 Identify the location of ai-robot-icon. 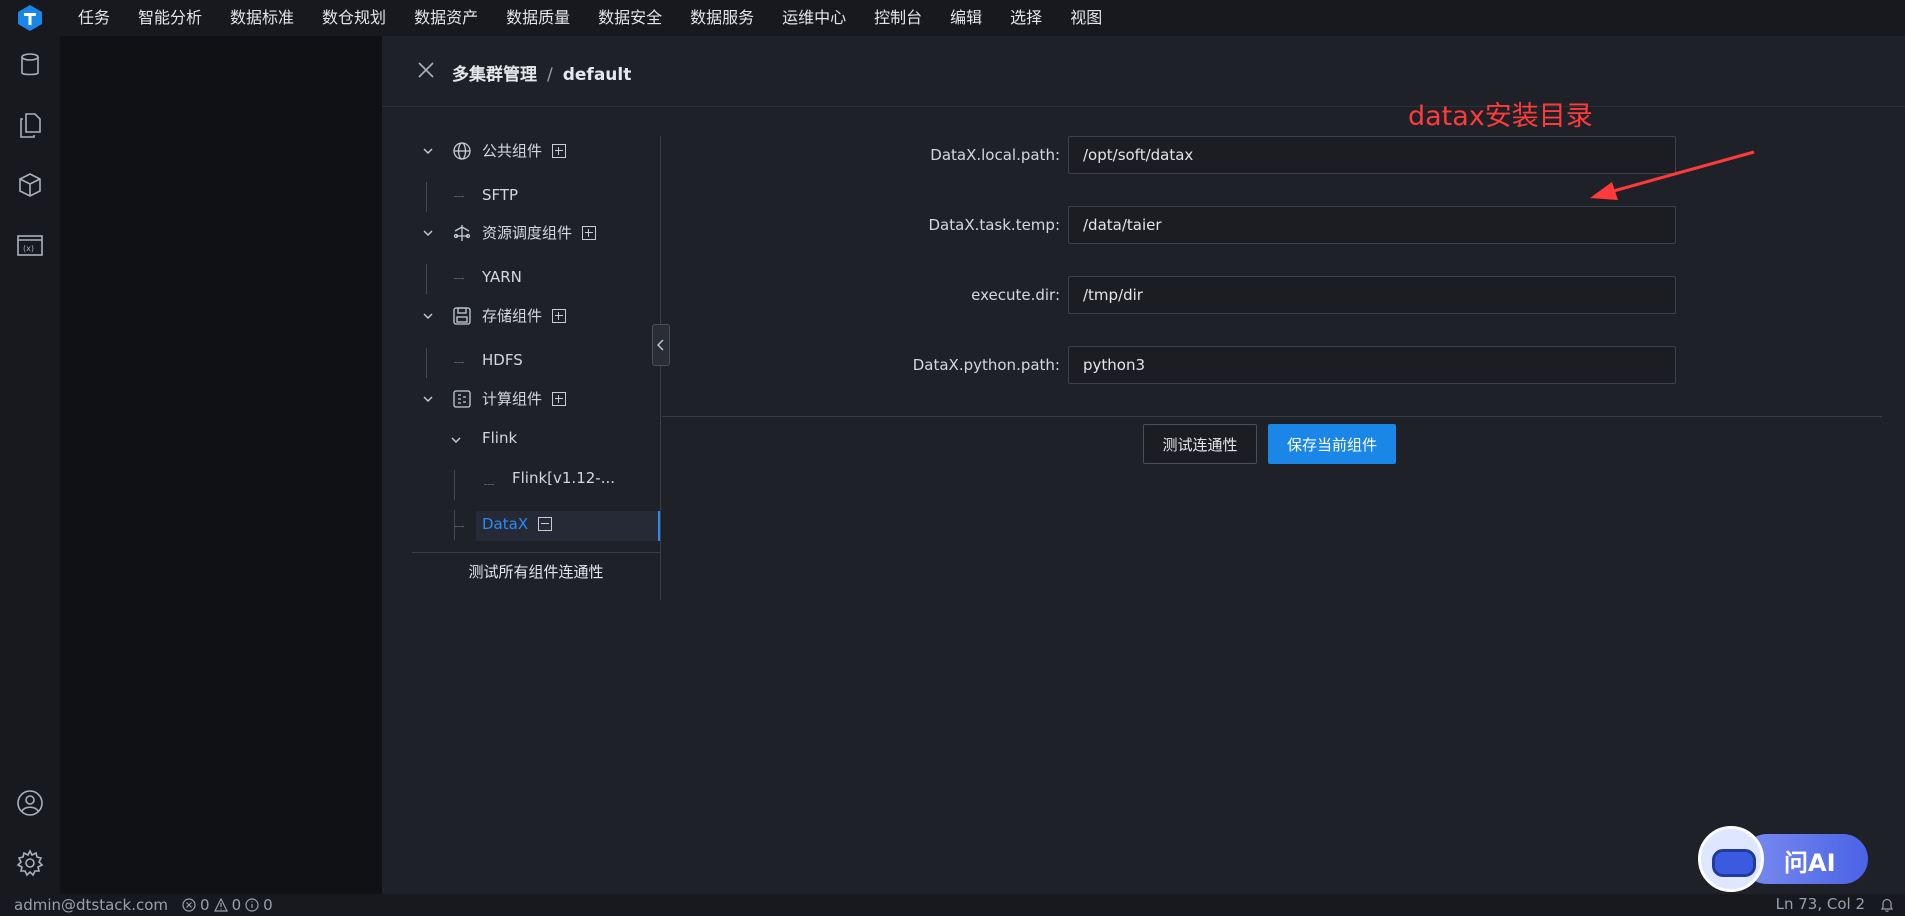
(1731, 859).